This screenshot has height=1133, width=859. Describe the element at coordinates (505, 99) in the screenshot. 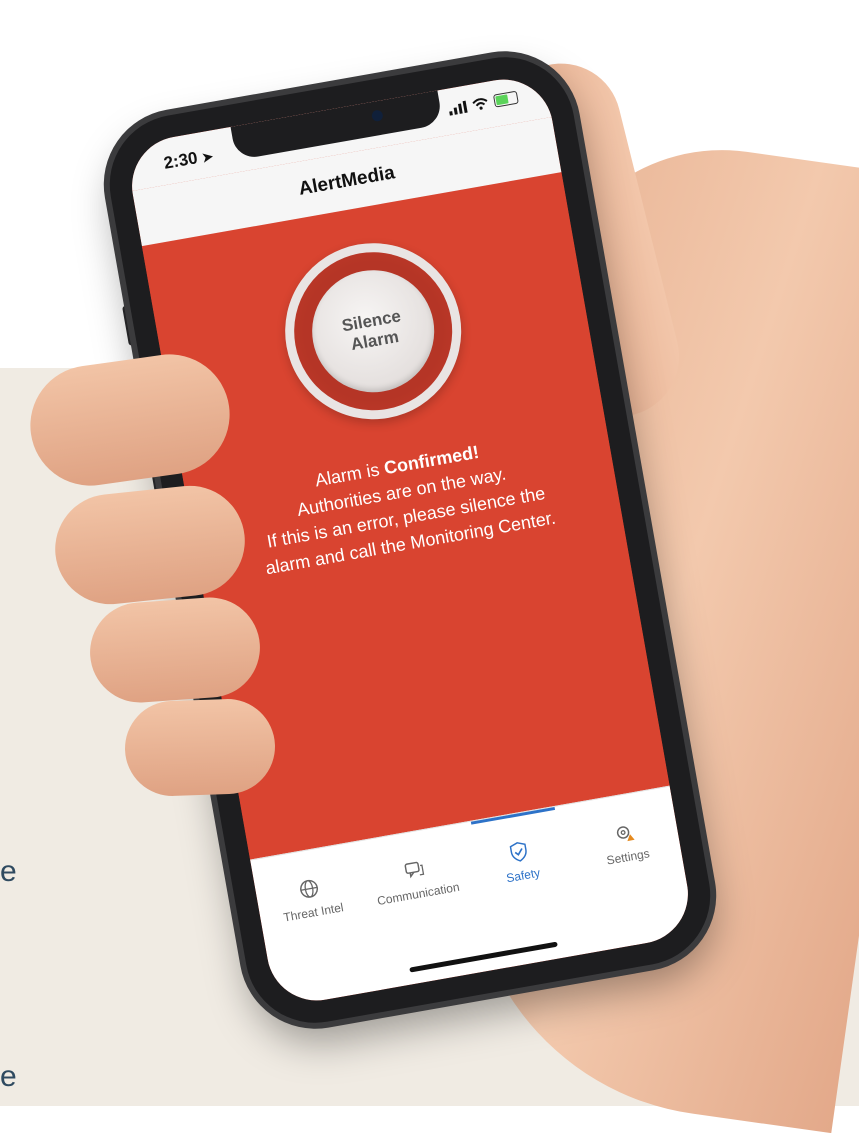

I see `battery-charging-icon` at that location.